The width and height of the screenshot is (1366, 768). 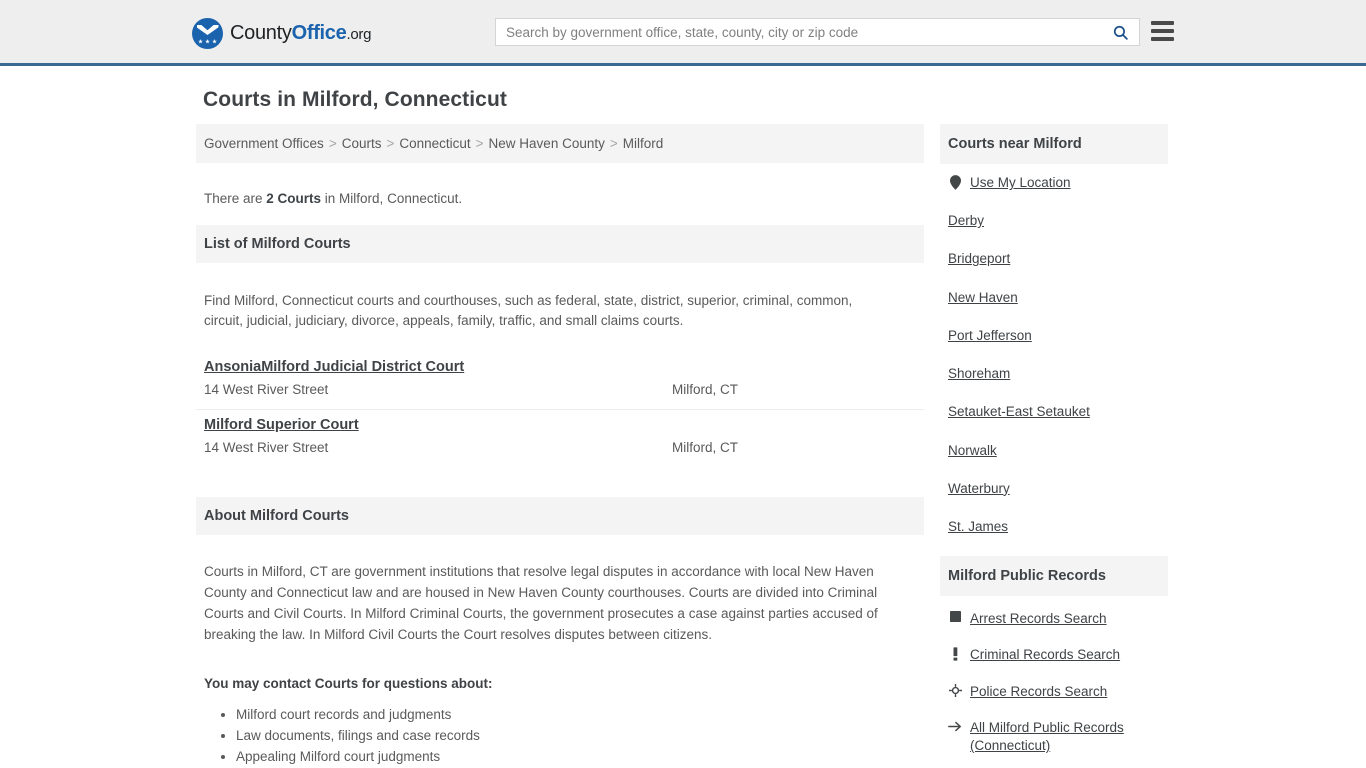 What do you see at coordinates (362, 143) in the screenshot?
I see `breadcrumb-item-courts: Courts` at bounding box center [362, 143].